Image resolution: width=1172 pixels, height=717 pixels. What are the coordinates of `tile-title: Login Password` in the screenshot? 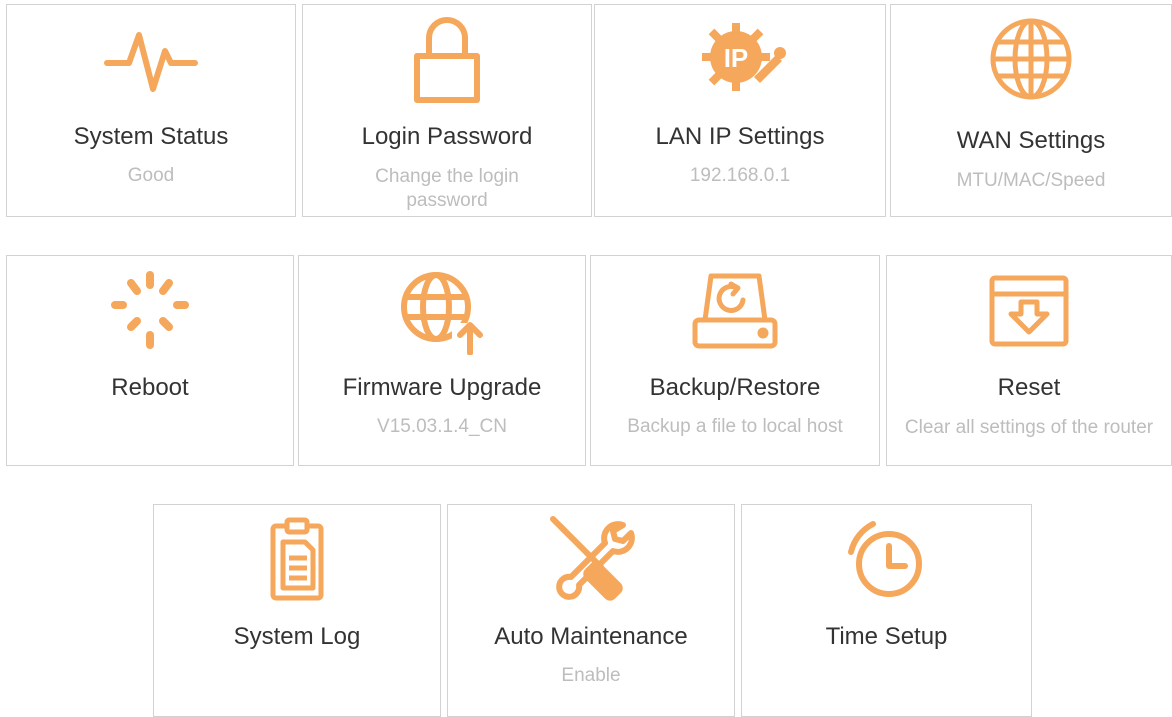 It's located at (447, 136).